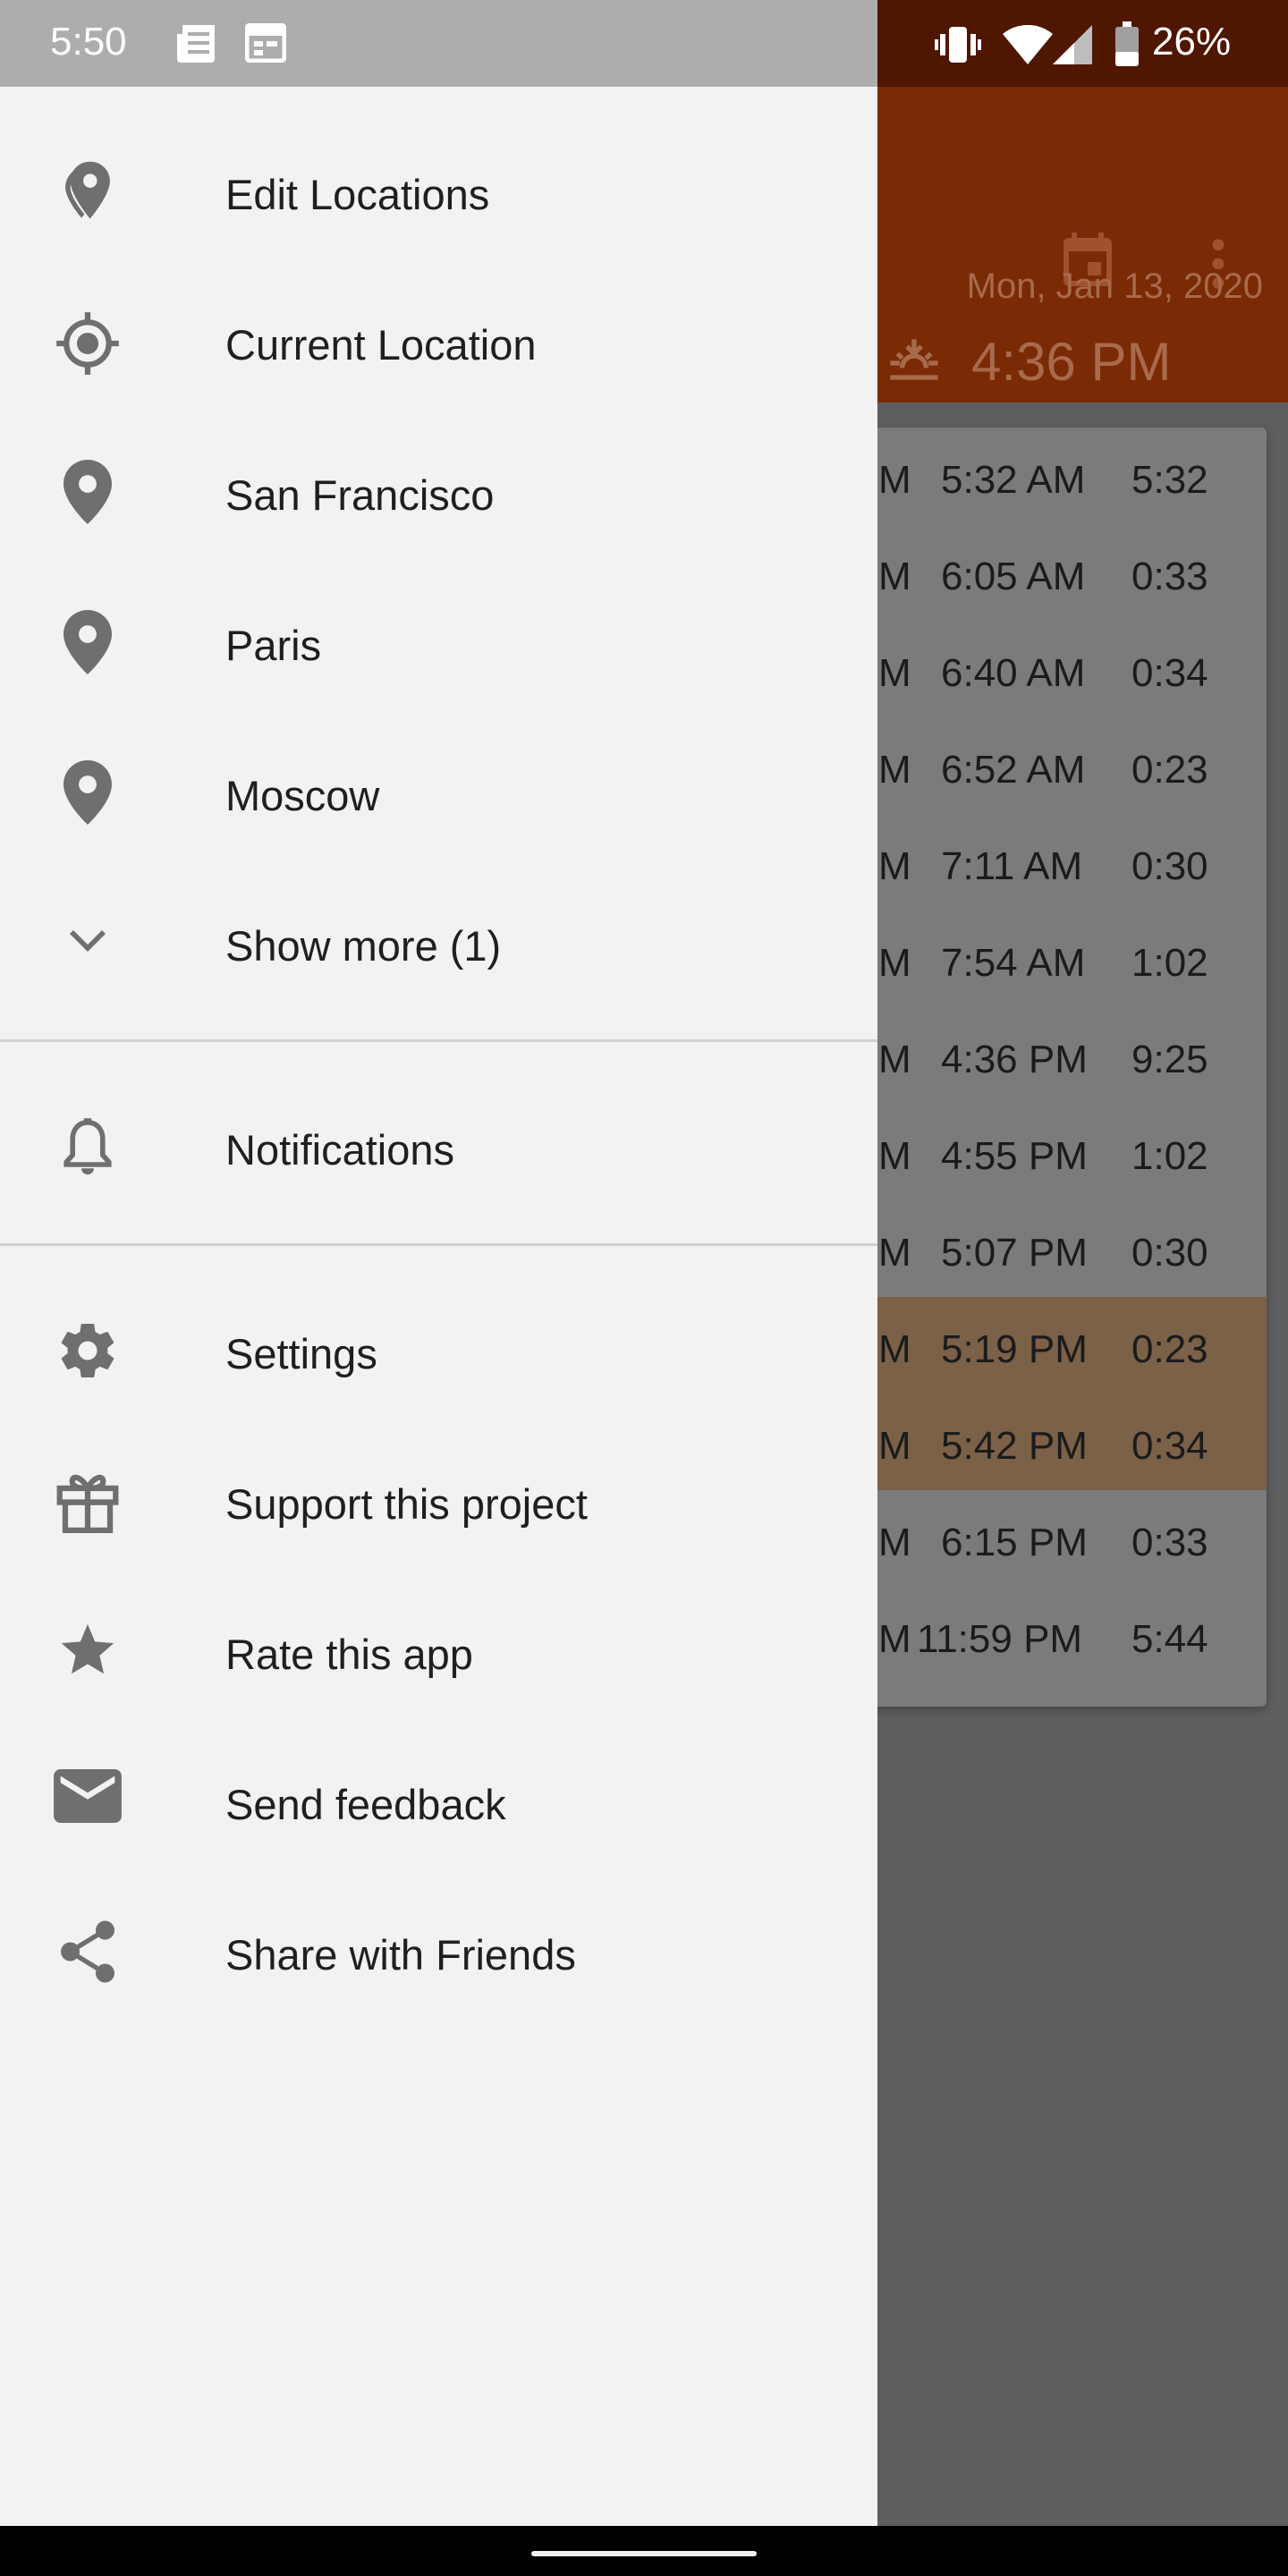 The height and width of the screenshot is (2576, 1288). I want to click on table-cell: 6:05 AM, so click(1013, 576).